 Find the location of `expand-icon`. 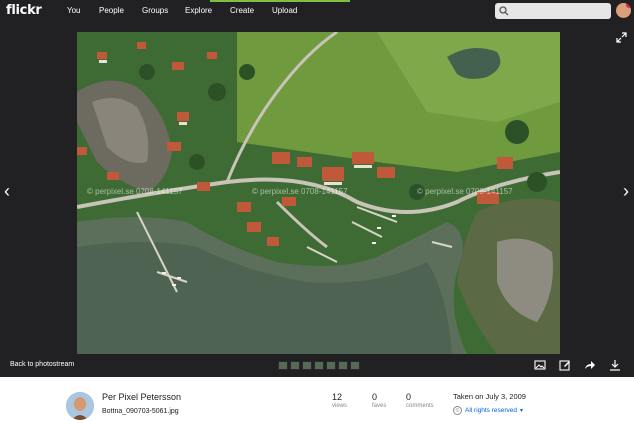

expand-icon is located at coordinates (621, 37).